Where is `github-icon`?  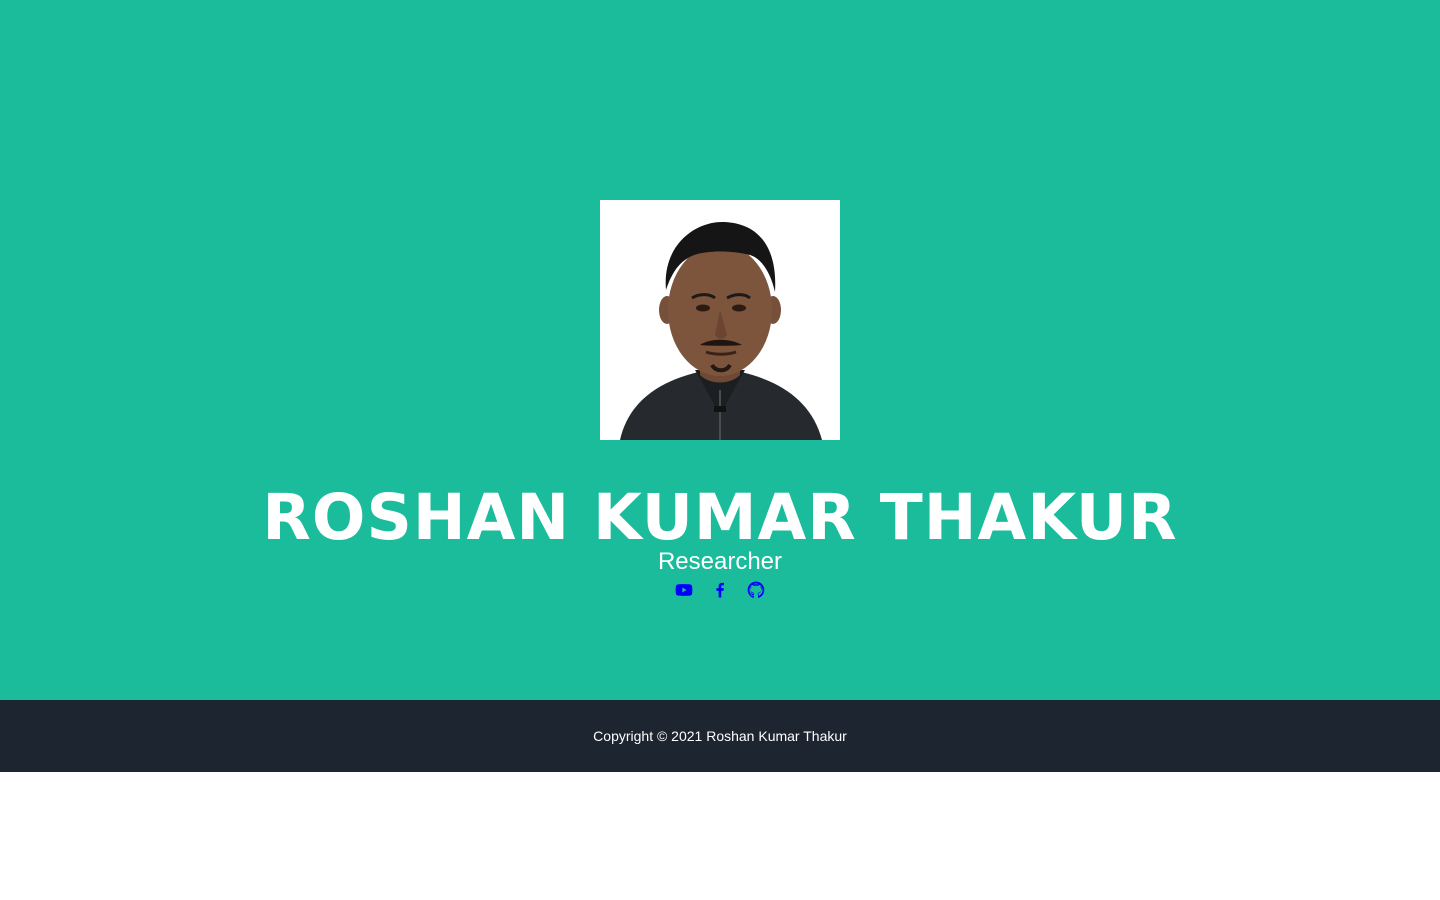
github-icon is located at coordinates (756, 590).